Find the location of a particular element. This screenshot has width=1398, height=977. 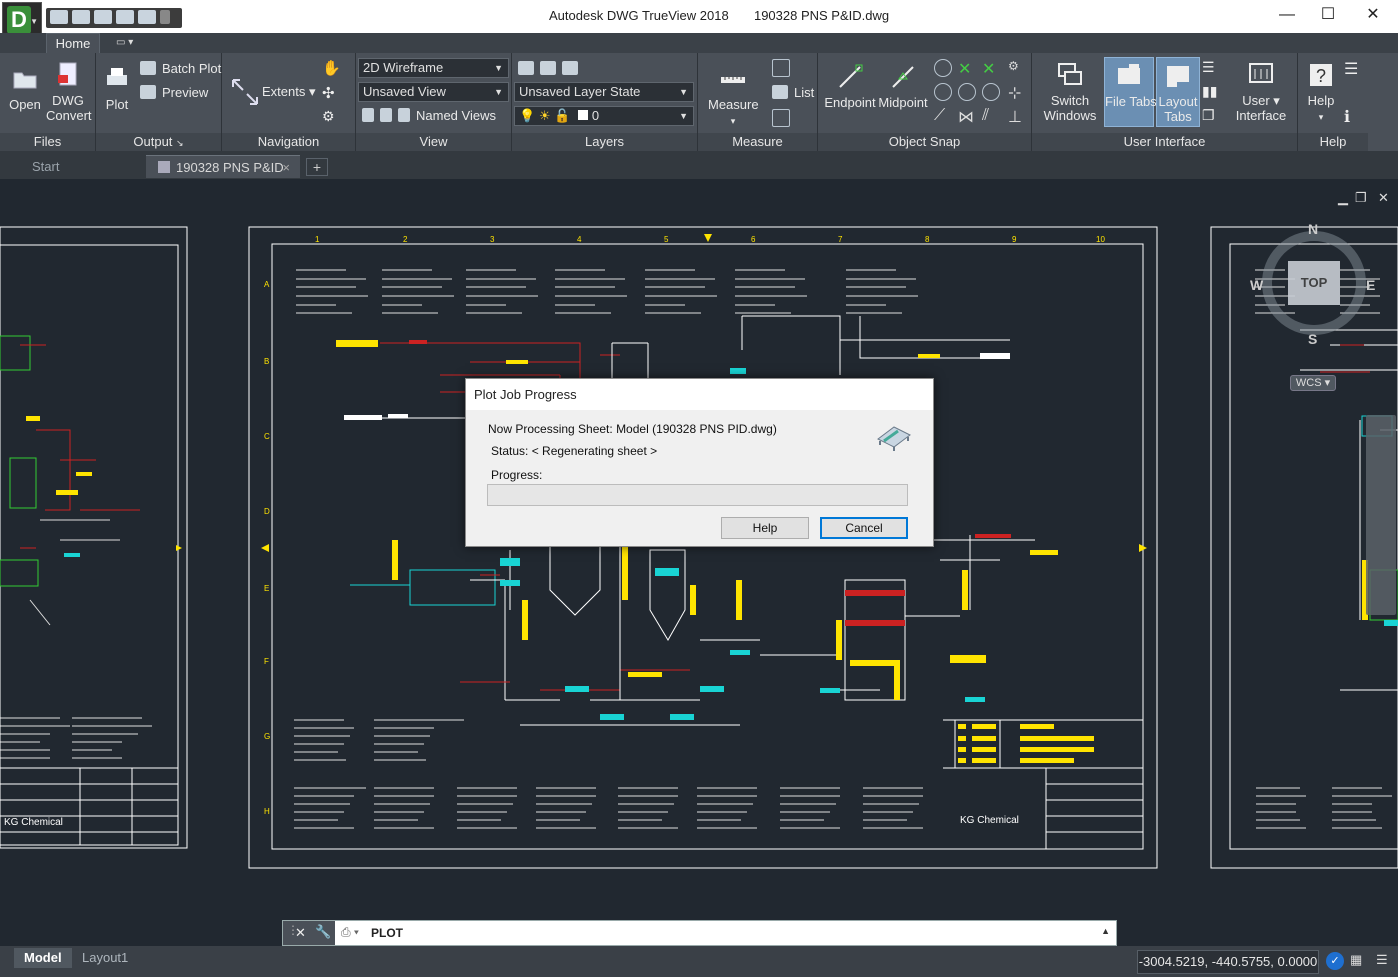

quick-access-toolbar is located at coordinates (114, 18).